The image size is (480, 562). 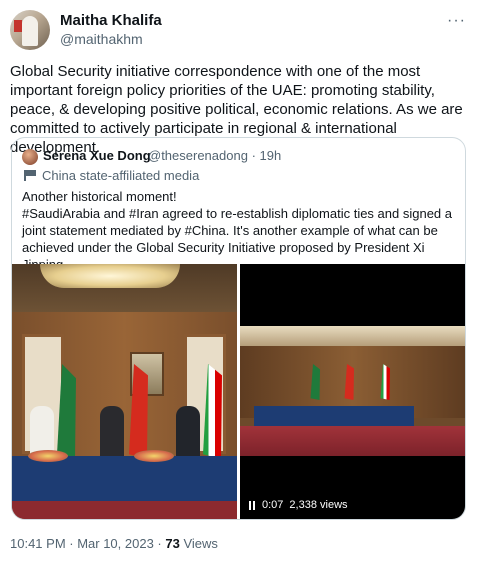 What do you see at coordinates (30, 157) in the screenshot?
I see `quoted-author-avatar` at bounding box center [30, 157].